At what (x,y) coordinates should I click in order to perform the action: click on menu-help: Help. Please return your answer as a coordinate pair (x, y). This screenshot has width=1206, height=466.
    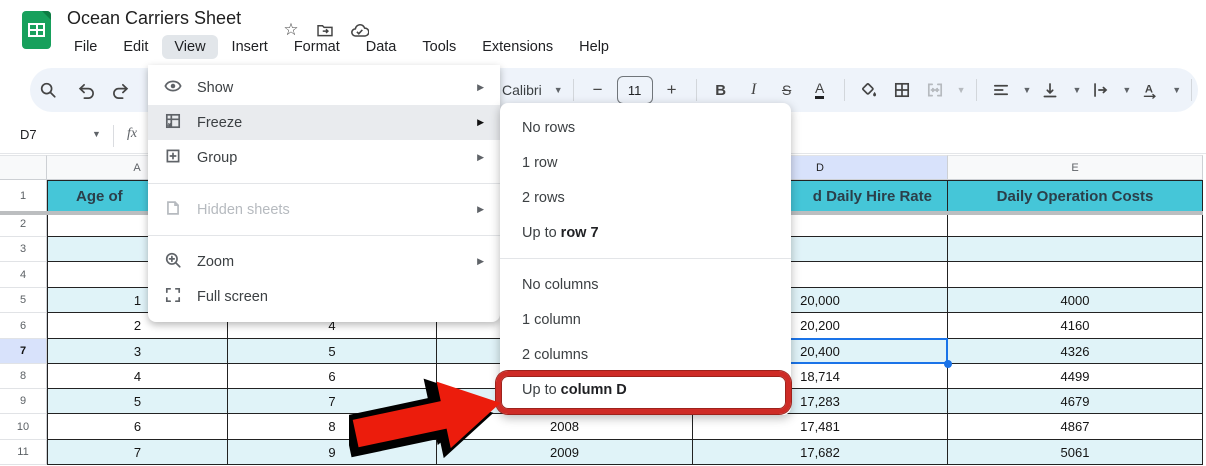
    Looking at the image, I should click on (594, 47).